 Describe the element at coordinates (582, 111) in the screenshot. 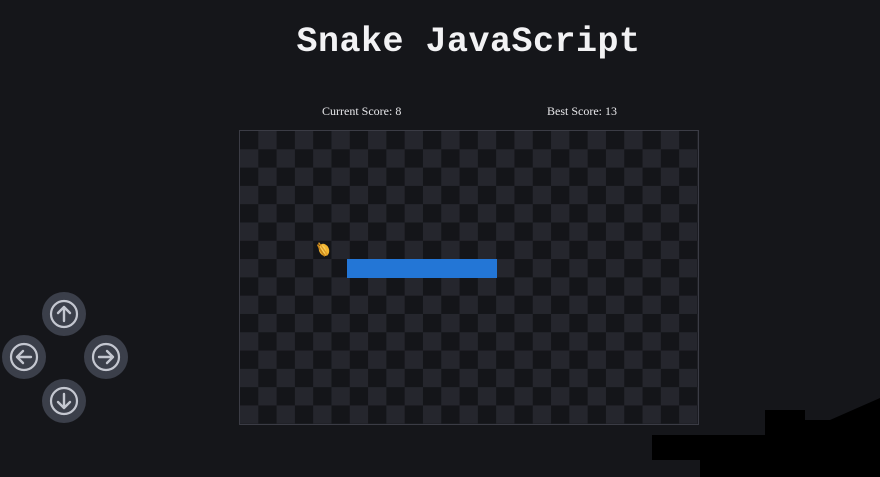

I see `best-score: Best Score: 13` at that location.